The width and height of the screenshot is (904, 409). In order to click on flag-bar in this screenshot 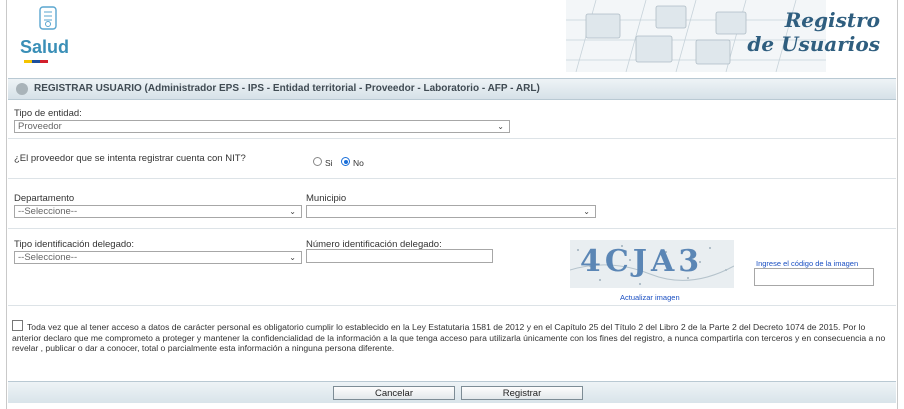, I will do `click(36, 61)`.